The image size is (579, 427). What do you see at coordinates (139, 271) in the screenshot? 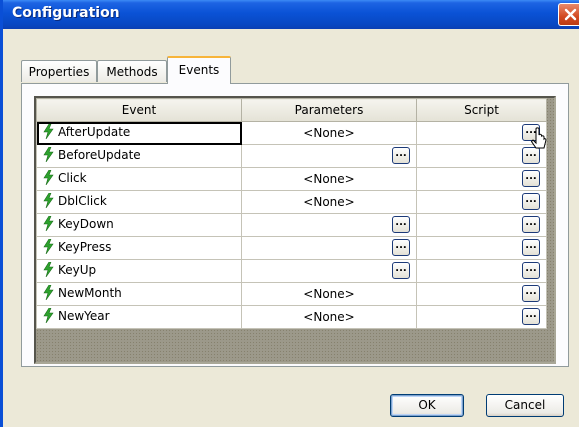
I see `event-cell: KeyUp` at bounding box center [139, 271].